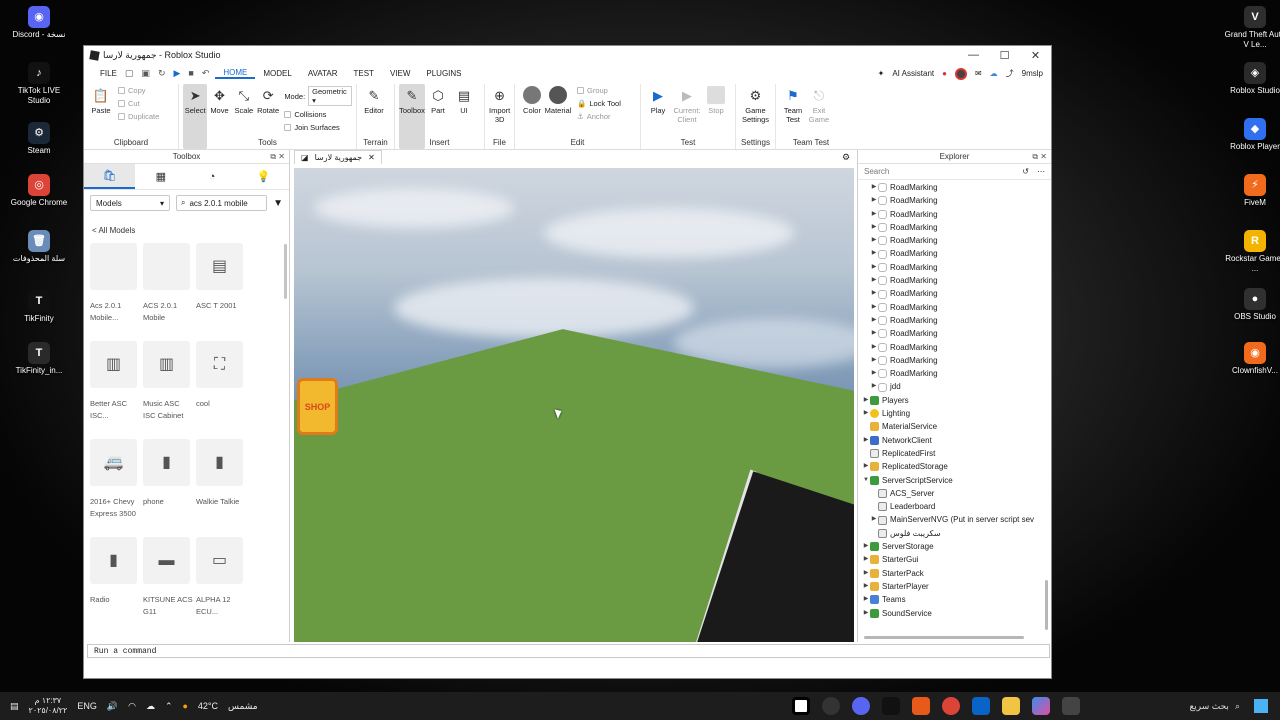  I want to click on explorer-row: ▶ ServerStorage, so click(954, 546).